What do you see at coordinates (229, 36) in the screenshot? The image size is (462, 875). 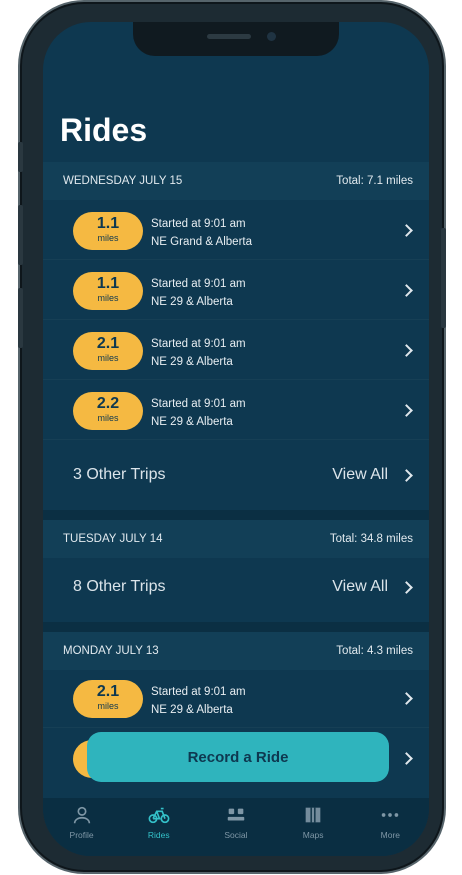 I see `speaker` at bounding box center [229, 36].